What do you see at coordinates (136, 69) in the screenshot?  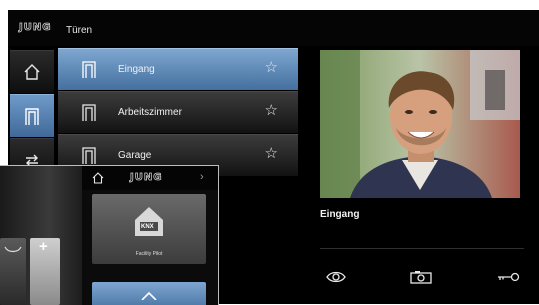 I see `door-row-label: Eingang` at bounding box center [136, 69].